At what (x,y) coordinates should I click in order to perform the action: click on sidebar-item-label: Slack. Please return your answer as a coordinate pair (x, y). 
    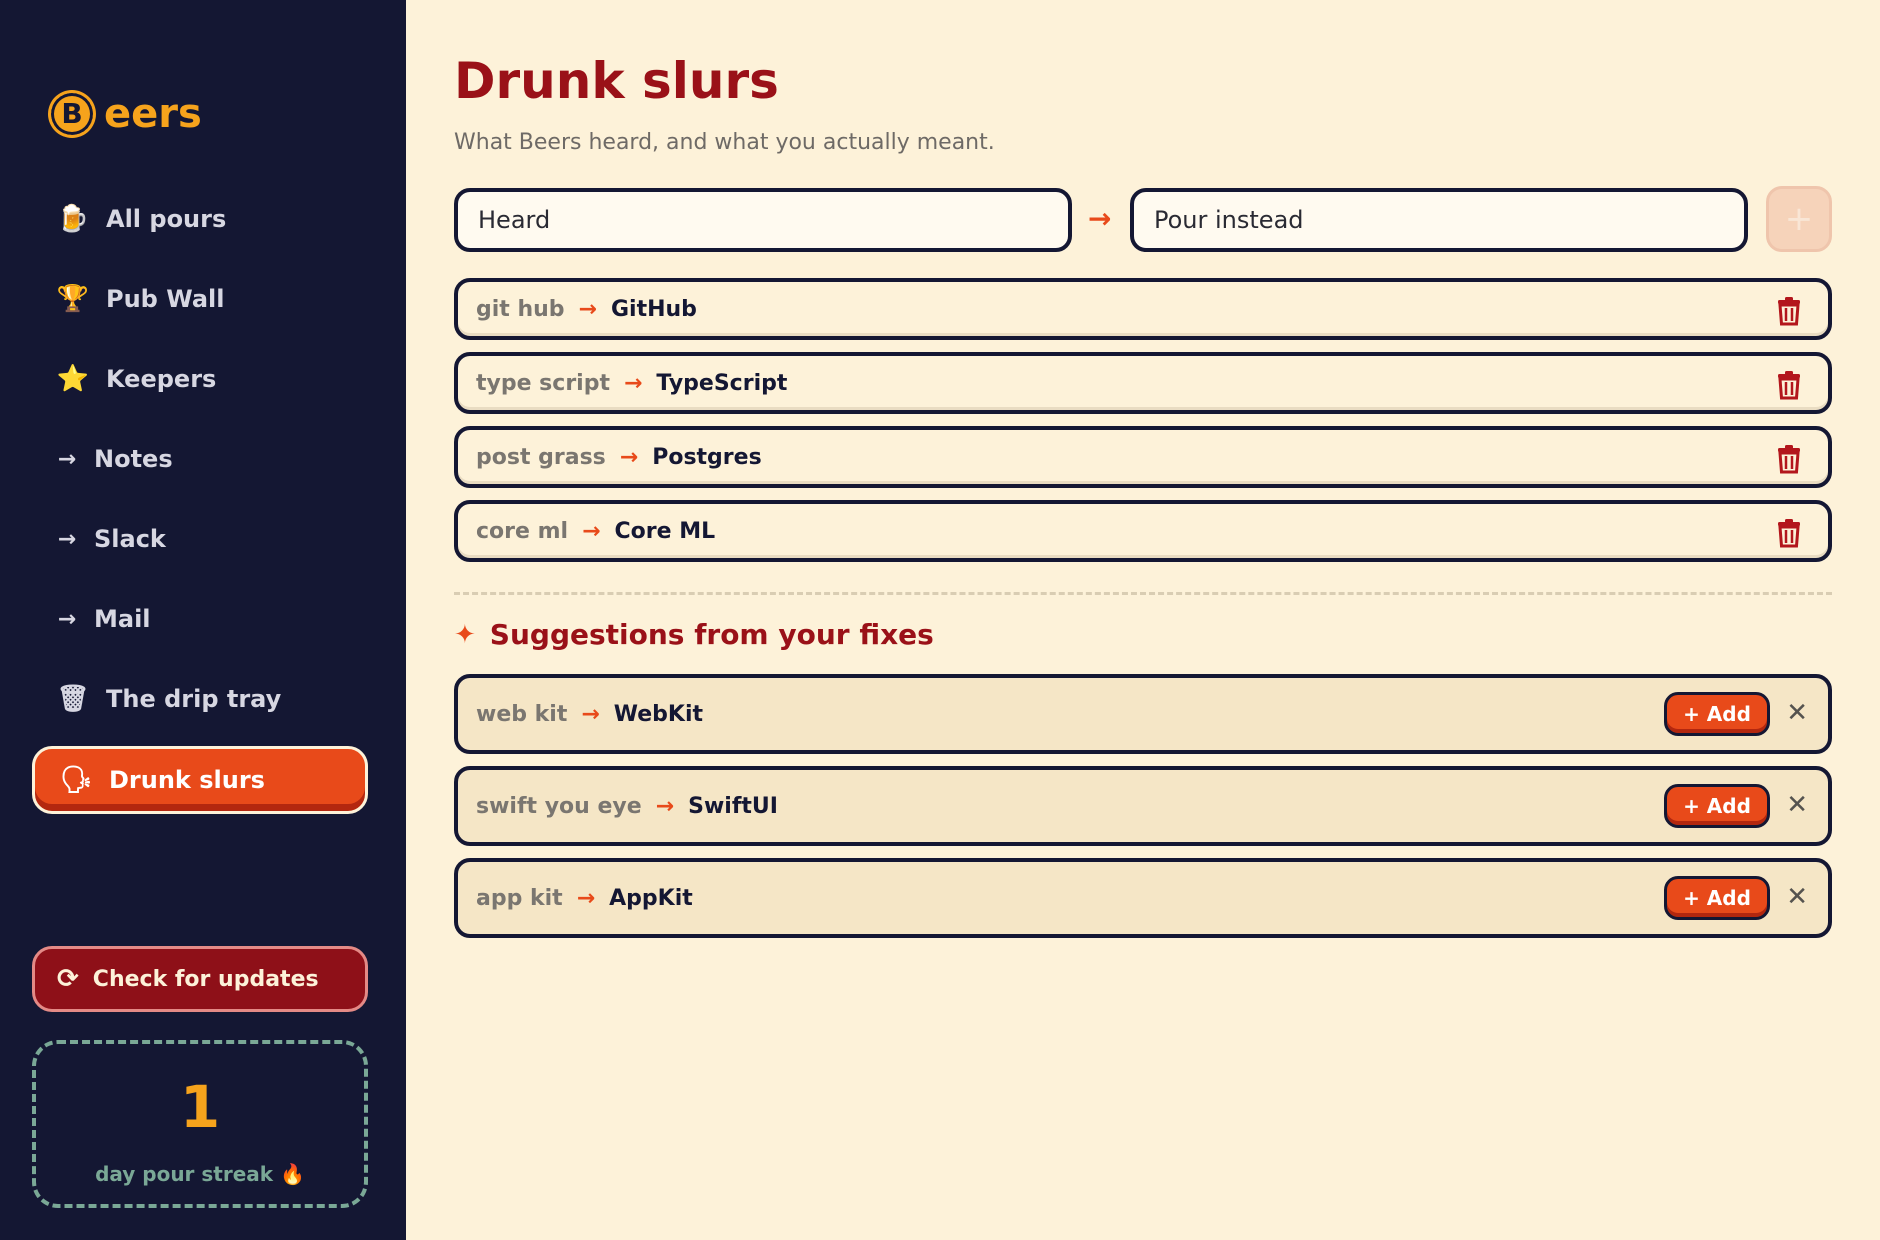
    Looking at the image, I should click on (130, 539).